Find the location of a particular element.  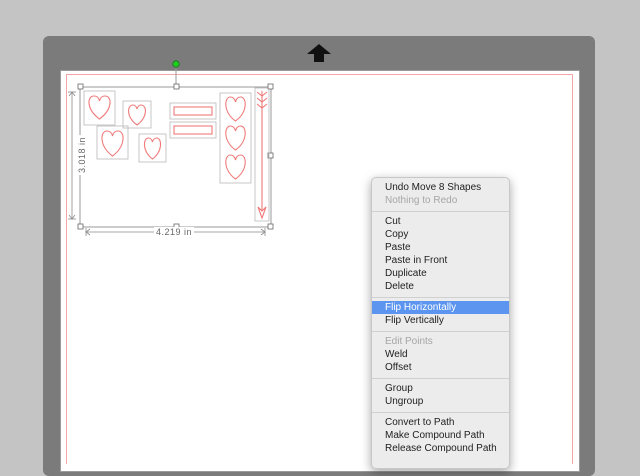

menu-item-ungroup: Ungroup is located at coordinates (440, 401).